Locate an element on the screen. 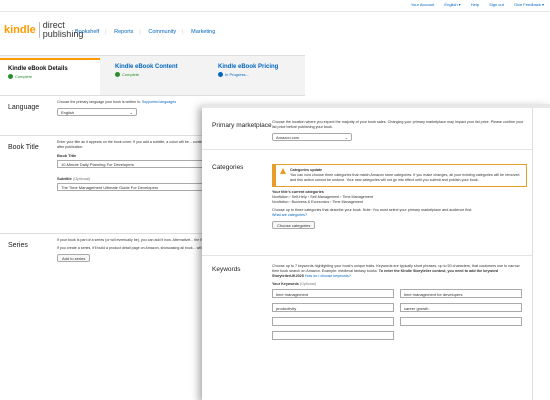 Image resolution: width=550 pixels, height=400 pixels. info-icon is located at coordinates (220, 74).